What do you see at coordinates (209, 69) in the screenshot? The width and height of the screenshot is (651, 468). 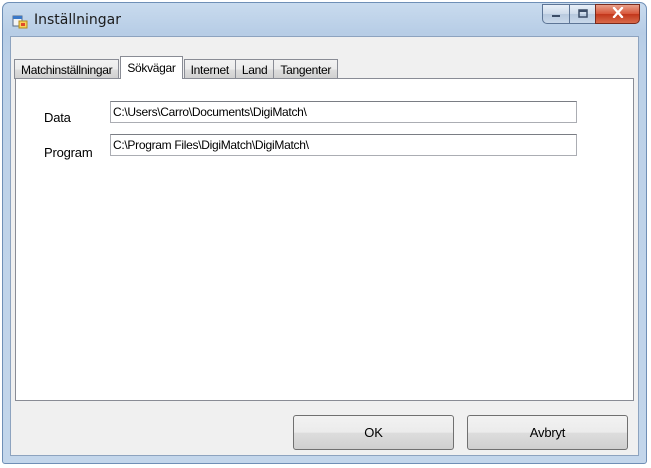 I see `tab-internet: Internet` at bounding box center [209, 69].